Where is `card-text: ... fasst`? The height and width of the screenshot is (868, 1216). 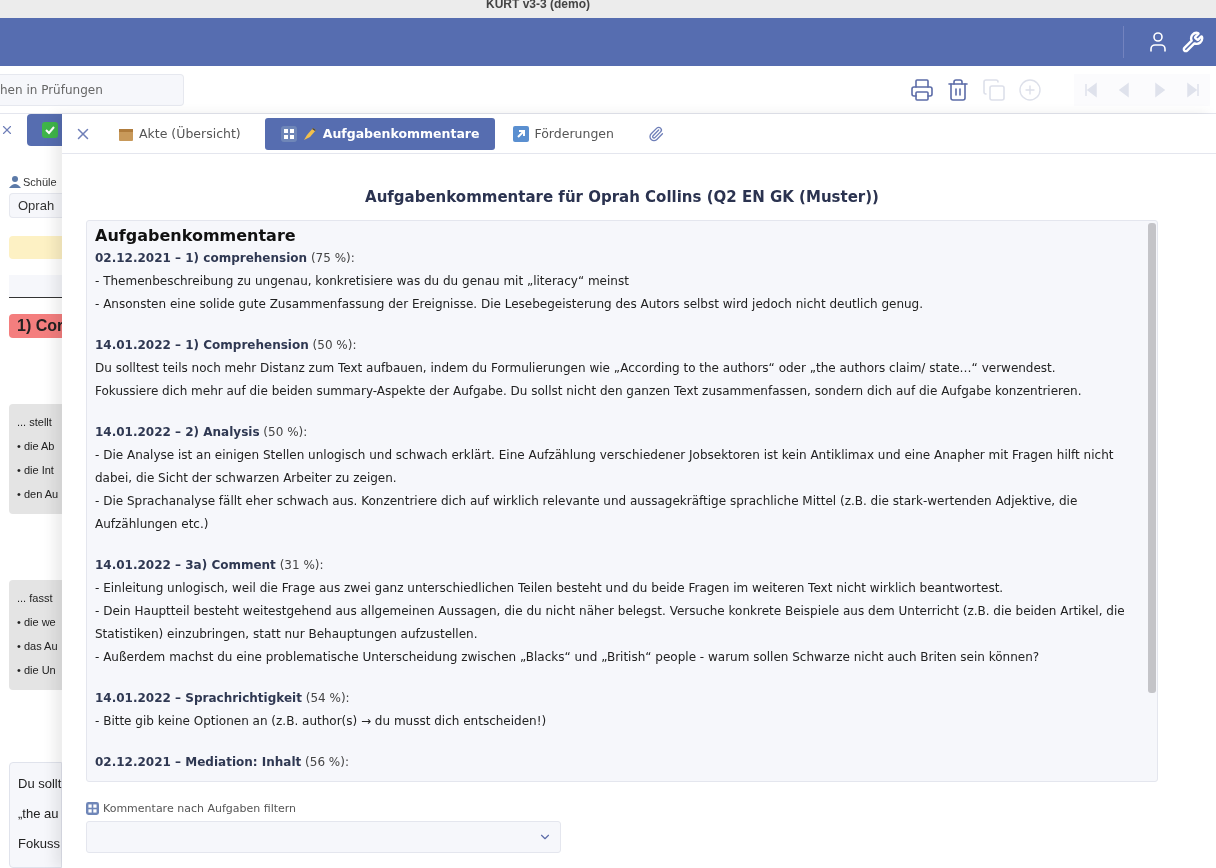
card-text: ... fasst is located at coordinates (35, 598).